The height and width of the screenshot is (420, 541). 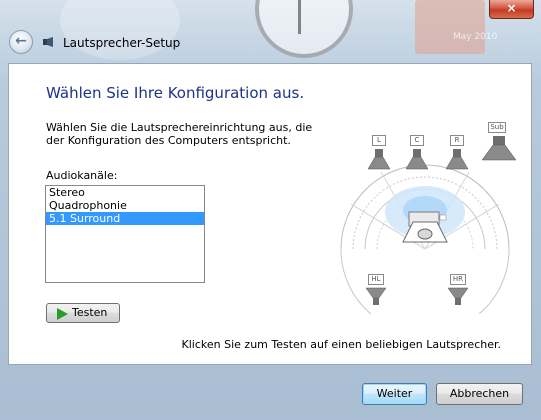 I want to click on speaker-front-left-label: L, so click(x=379, y=140).